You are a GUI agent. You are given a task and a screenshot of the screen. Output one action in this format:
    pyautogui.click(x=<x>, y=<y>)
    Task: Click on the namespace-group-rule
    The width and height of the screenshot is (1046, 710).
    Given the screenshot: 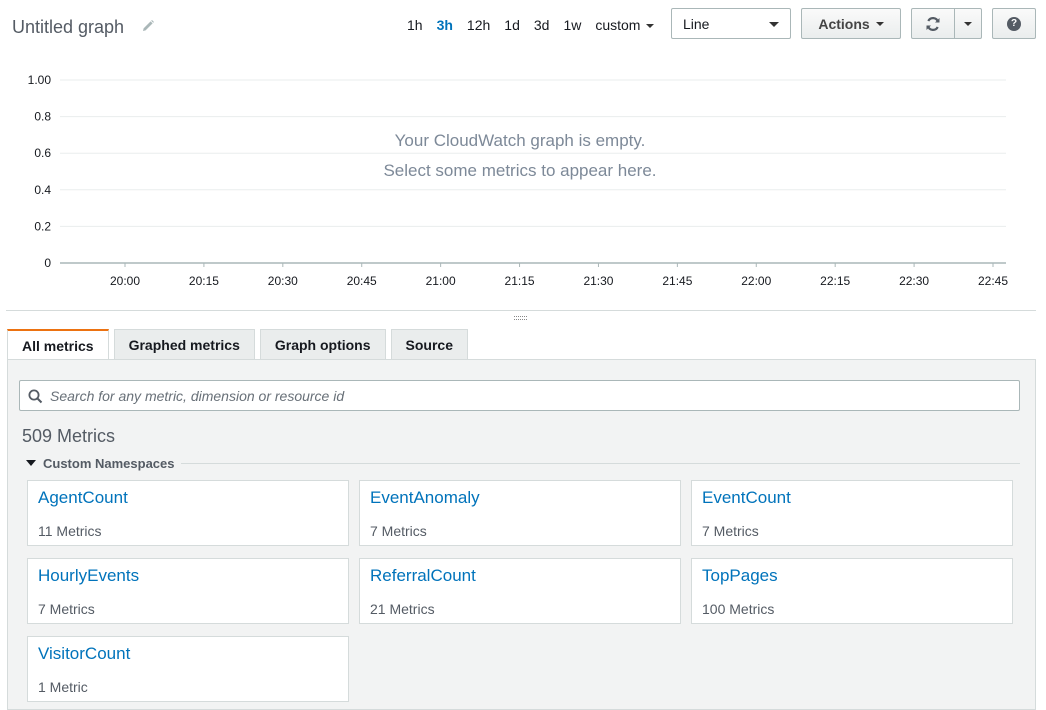 What is the action you would take?
    pyautogui.click(x=600, y=463)
    